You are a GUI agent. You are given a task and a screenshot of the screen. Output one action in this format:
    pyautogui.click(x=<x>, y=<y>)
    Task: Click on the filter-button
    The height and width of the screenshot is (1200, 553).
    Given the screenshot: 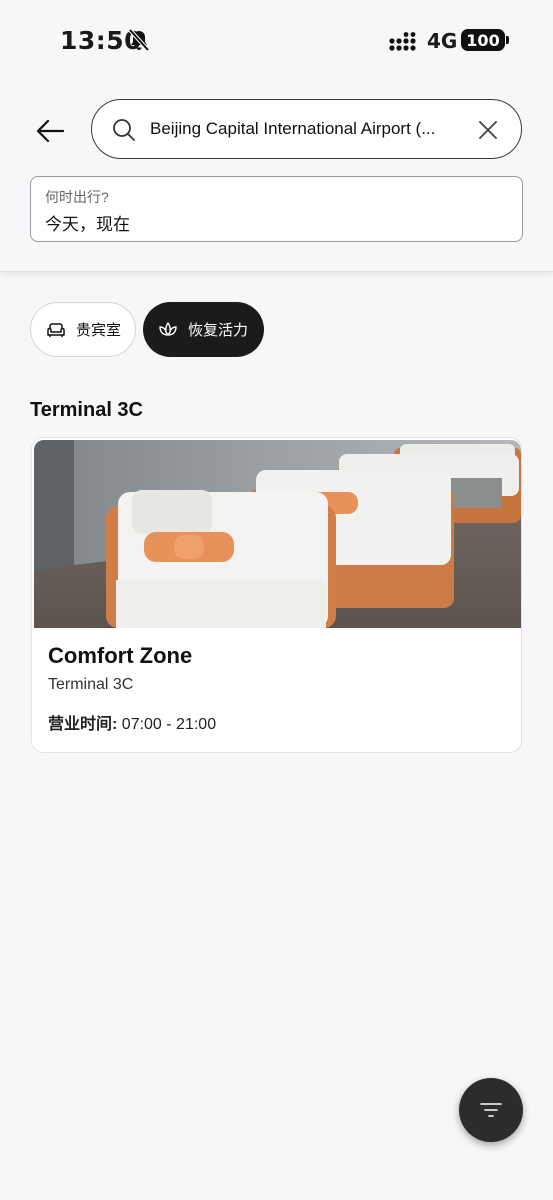 What is the action you would take?
    pyautogui.click(x=491, y=1110)
    